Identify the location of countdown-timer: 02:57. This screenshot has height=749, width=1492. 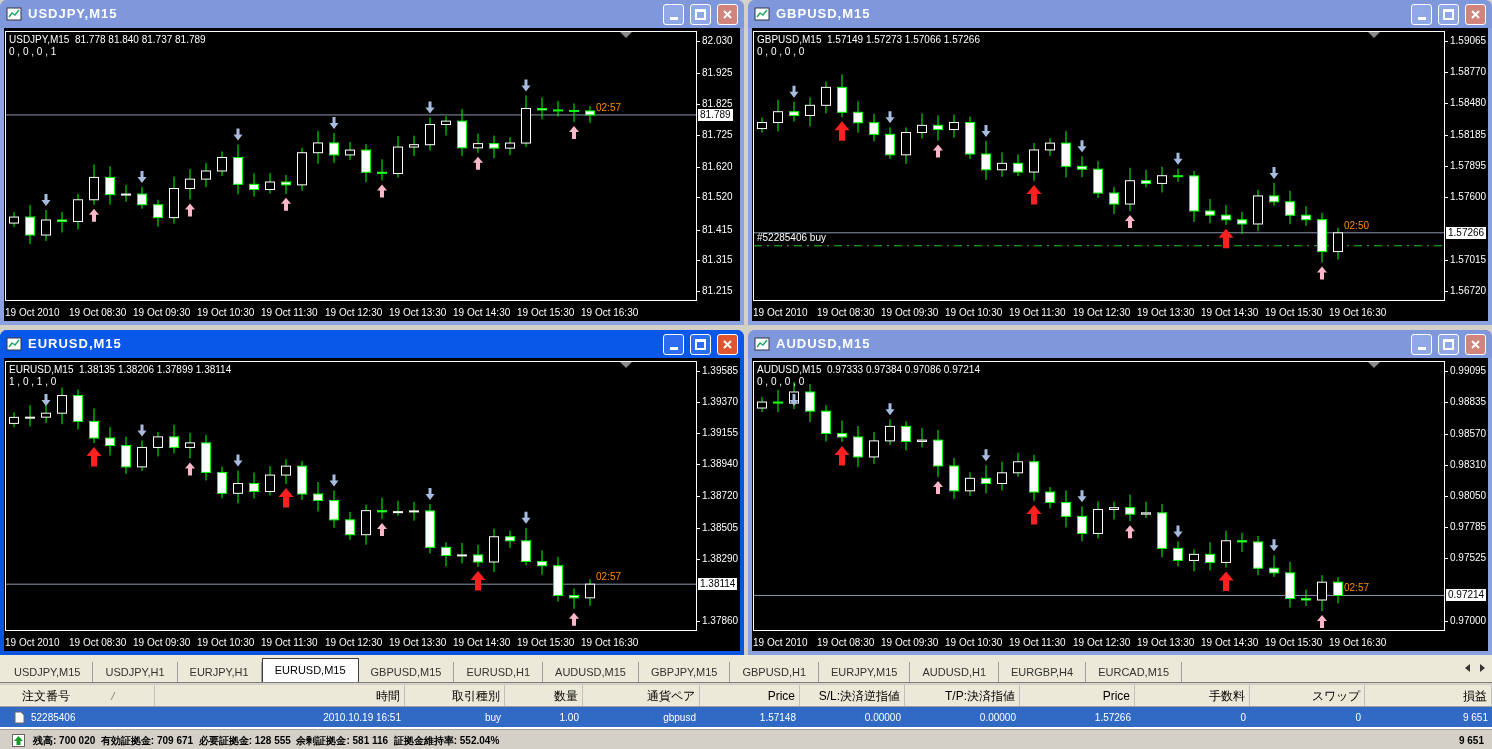
(609, 577).